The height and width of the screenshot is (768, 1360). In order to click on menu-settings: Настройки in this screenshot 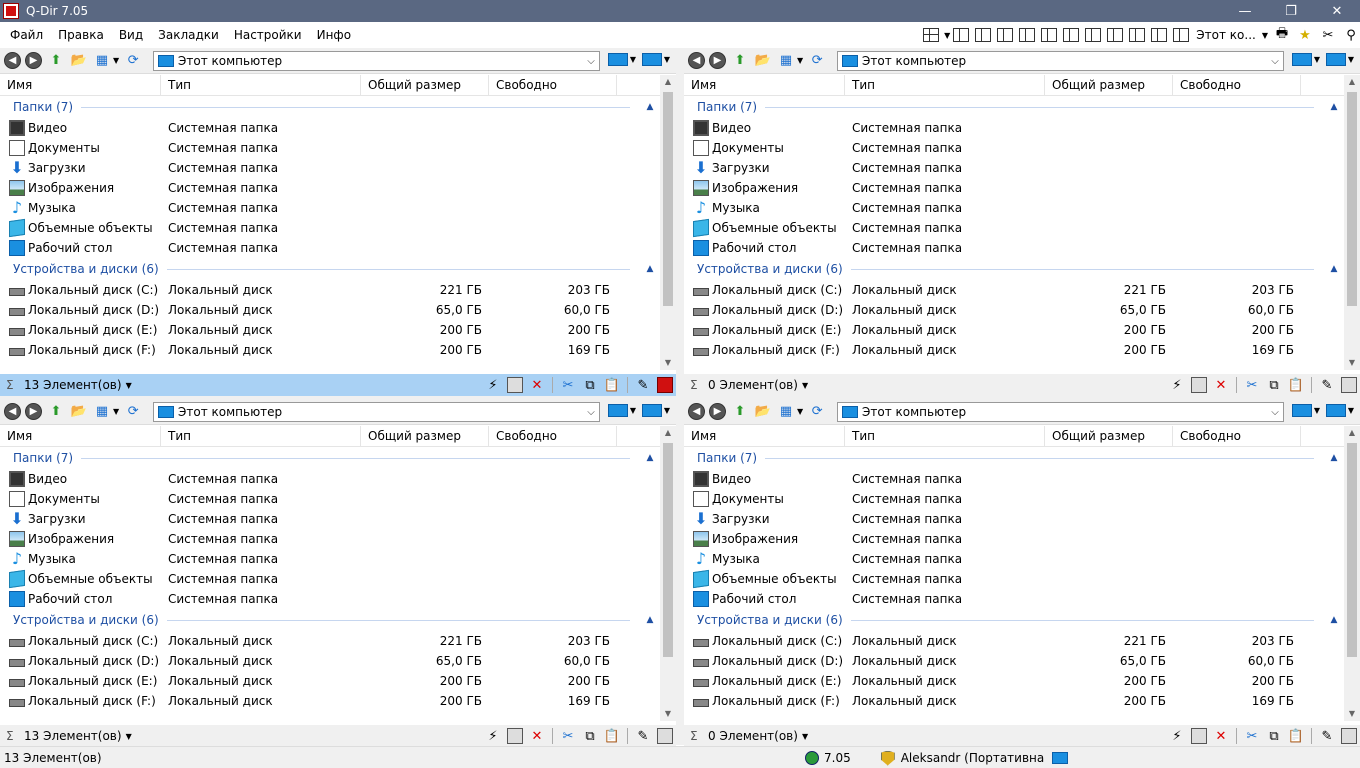, I will do `click(268, 35)`.